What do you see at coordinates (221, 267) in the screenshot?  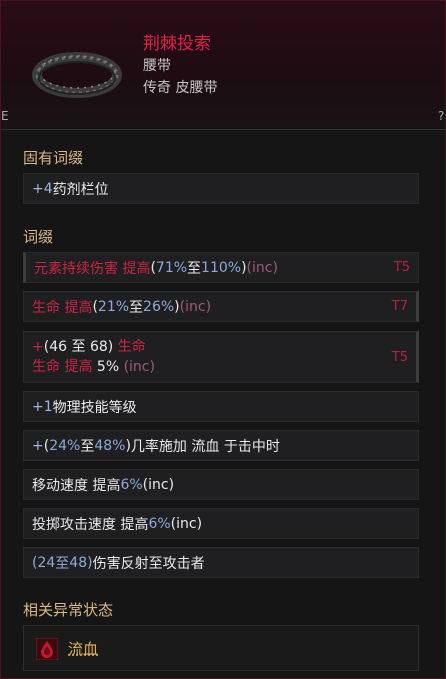 I see `affix-row: 元素持续伤害 提高 (71% 至 110%) (inc) T5` at bounding box center [221, 267].